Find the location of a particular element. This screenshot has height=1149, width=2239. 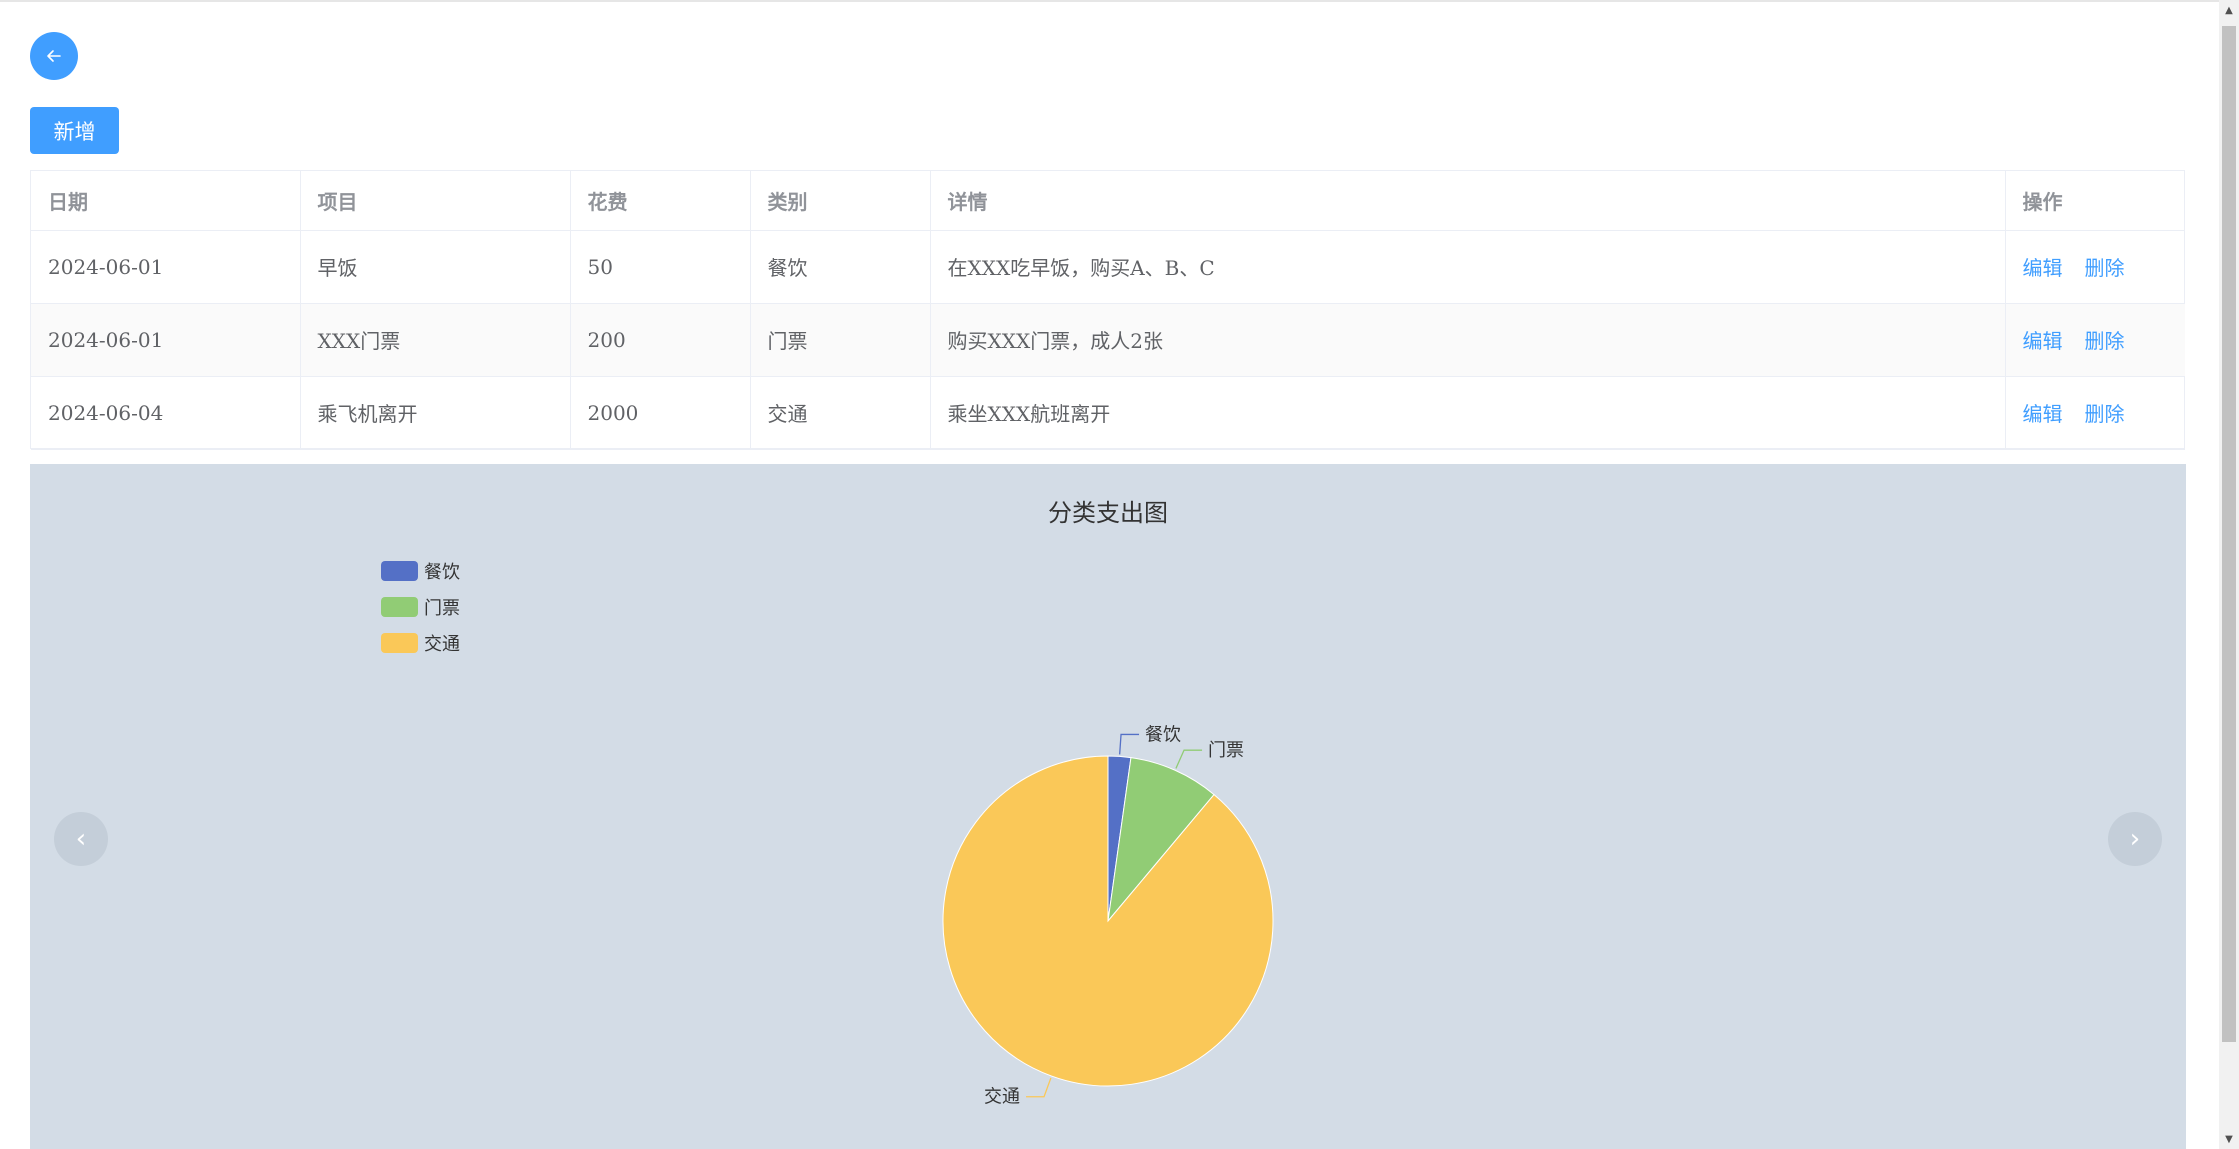

carousel-prev-button: ‹ is located at coordinates (81, 839).